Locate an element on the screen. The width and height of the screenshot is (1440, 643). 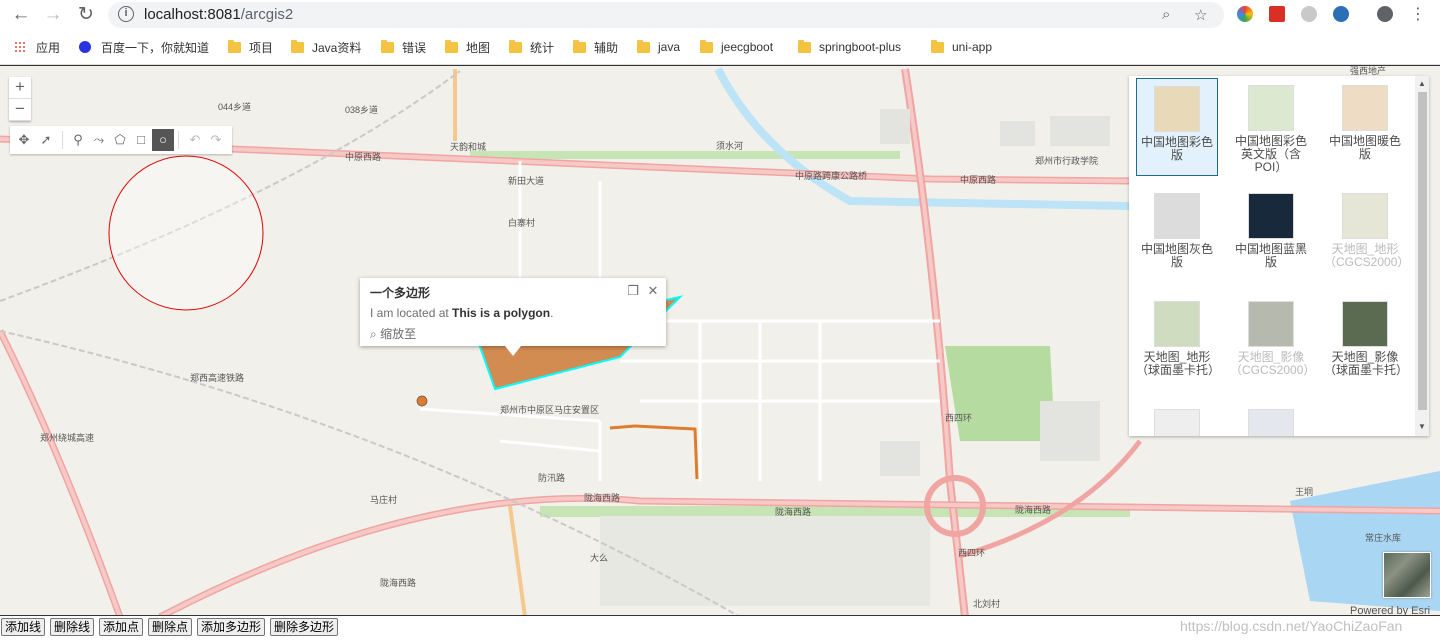
map-label: 038乡道 is located at coordinates (361, 109).